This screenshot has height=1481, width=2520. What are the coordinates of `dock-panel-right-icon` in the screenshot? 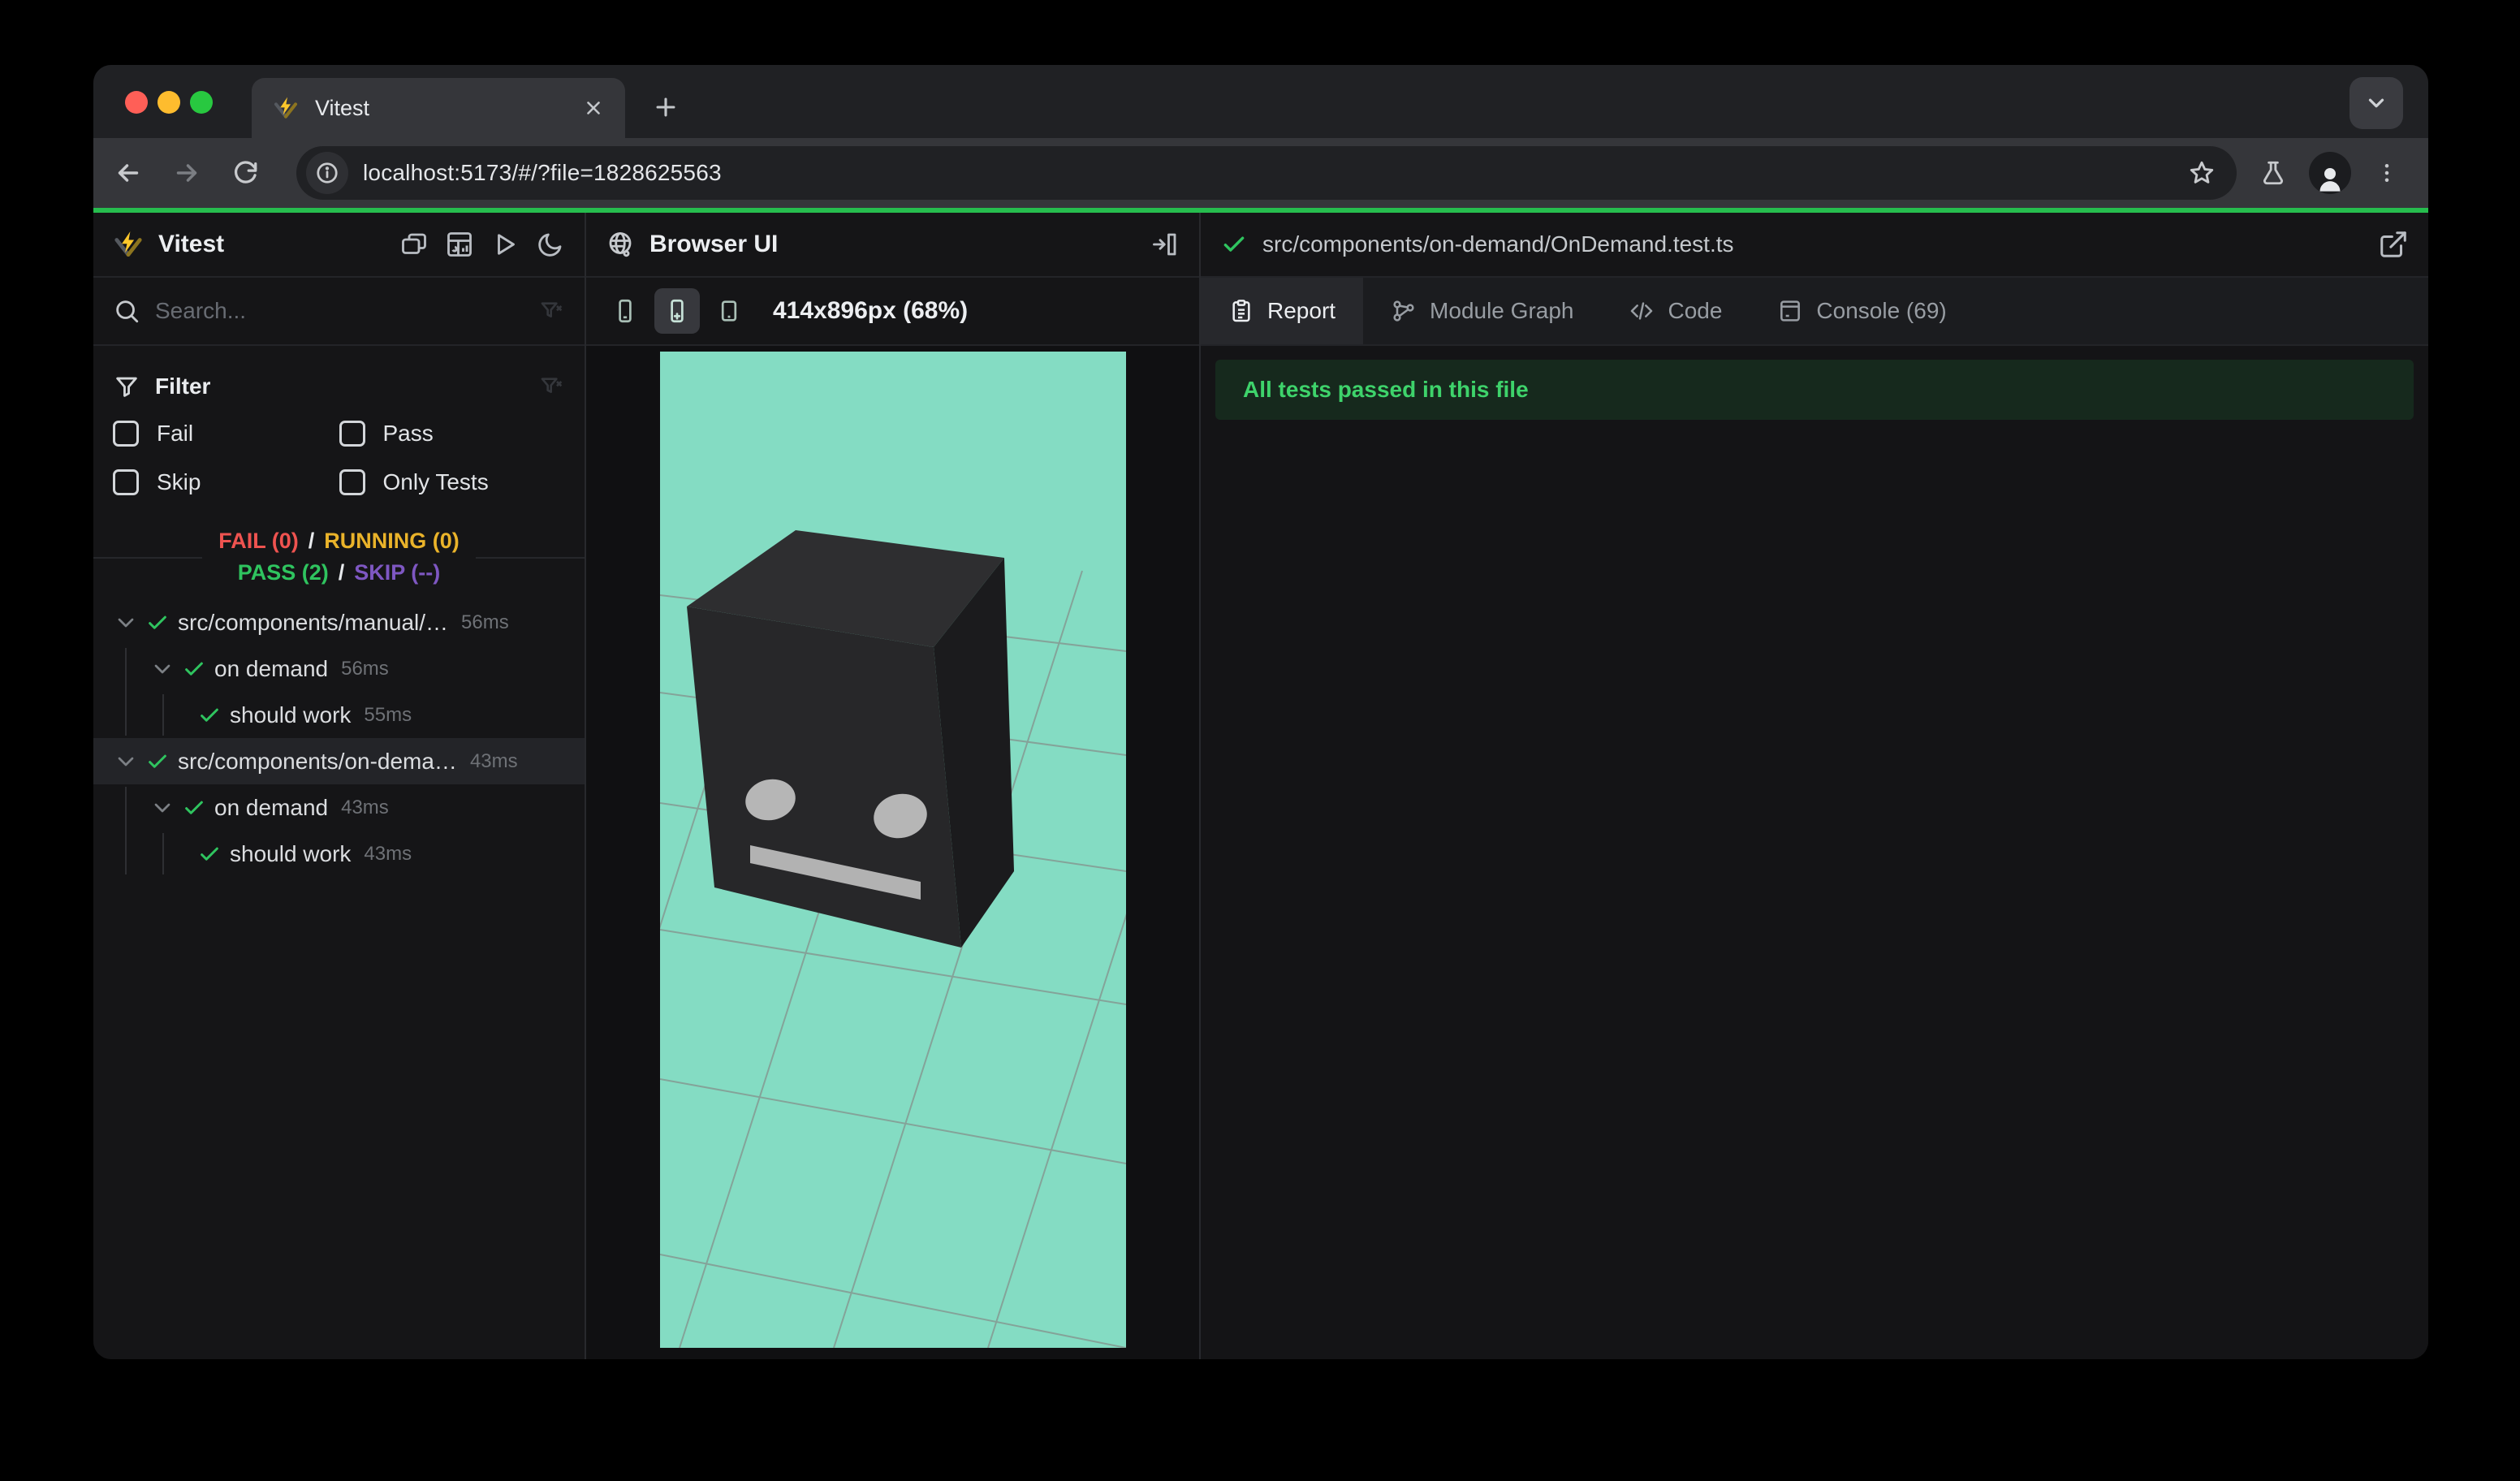 It's located at (1165, 244).